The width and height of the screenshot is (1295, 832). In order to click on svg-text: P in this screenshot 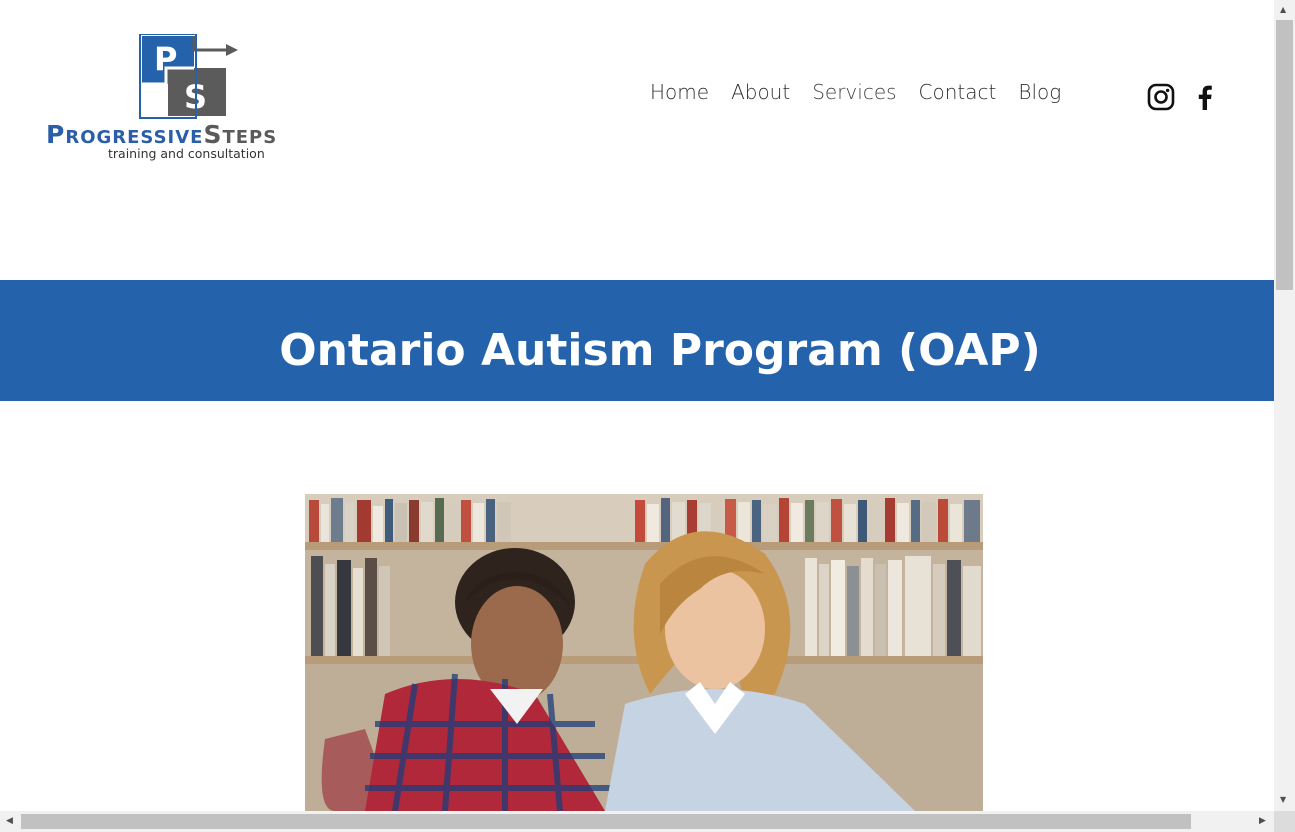, I will do `click(165, 59)`.